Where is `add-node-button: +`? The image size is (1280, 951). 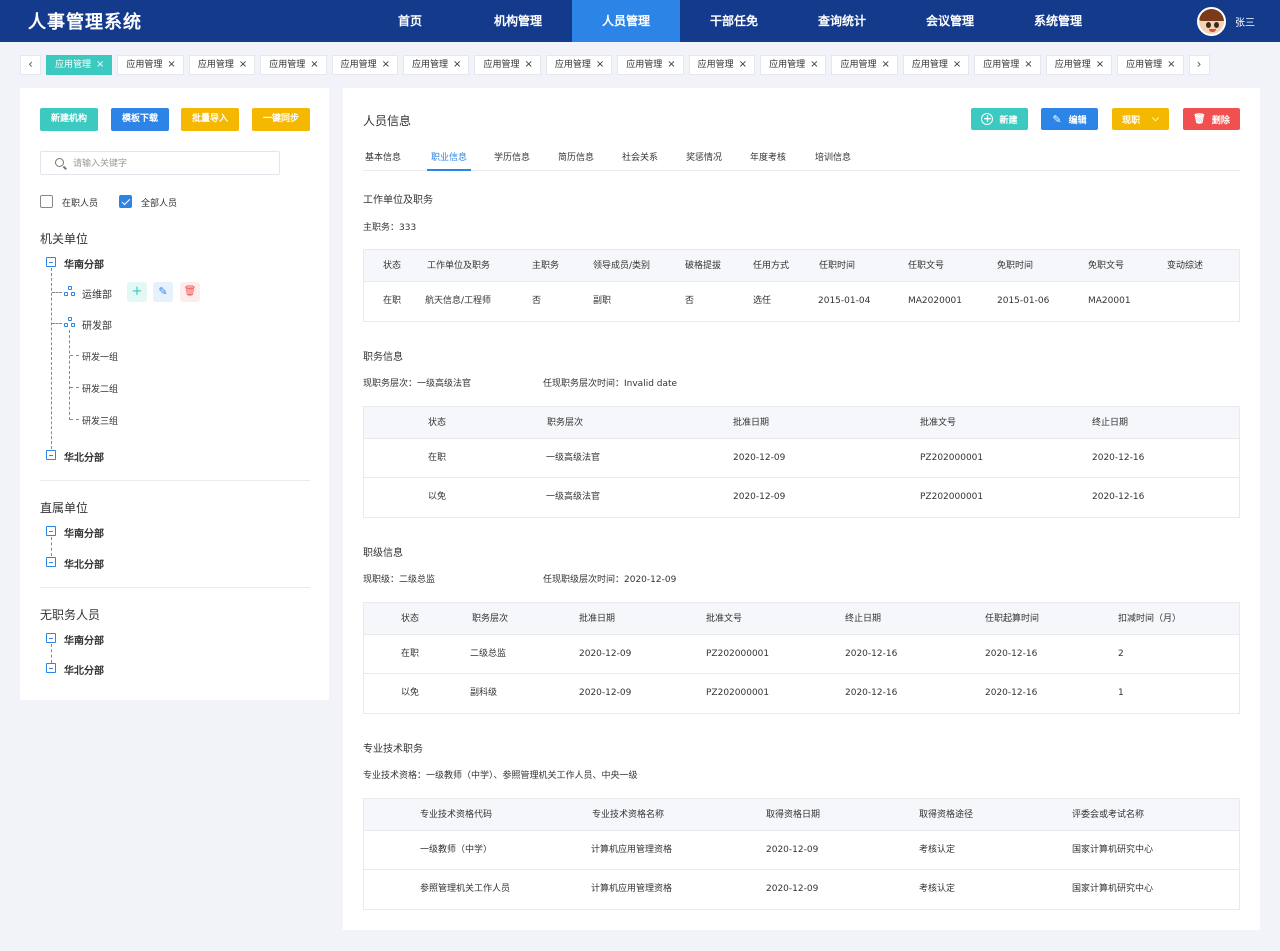 add-node-button: + is located at coordinates (137, 292).